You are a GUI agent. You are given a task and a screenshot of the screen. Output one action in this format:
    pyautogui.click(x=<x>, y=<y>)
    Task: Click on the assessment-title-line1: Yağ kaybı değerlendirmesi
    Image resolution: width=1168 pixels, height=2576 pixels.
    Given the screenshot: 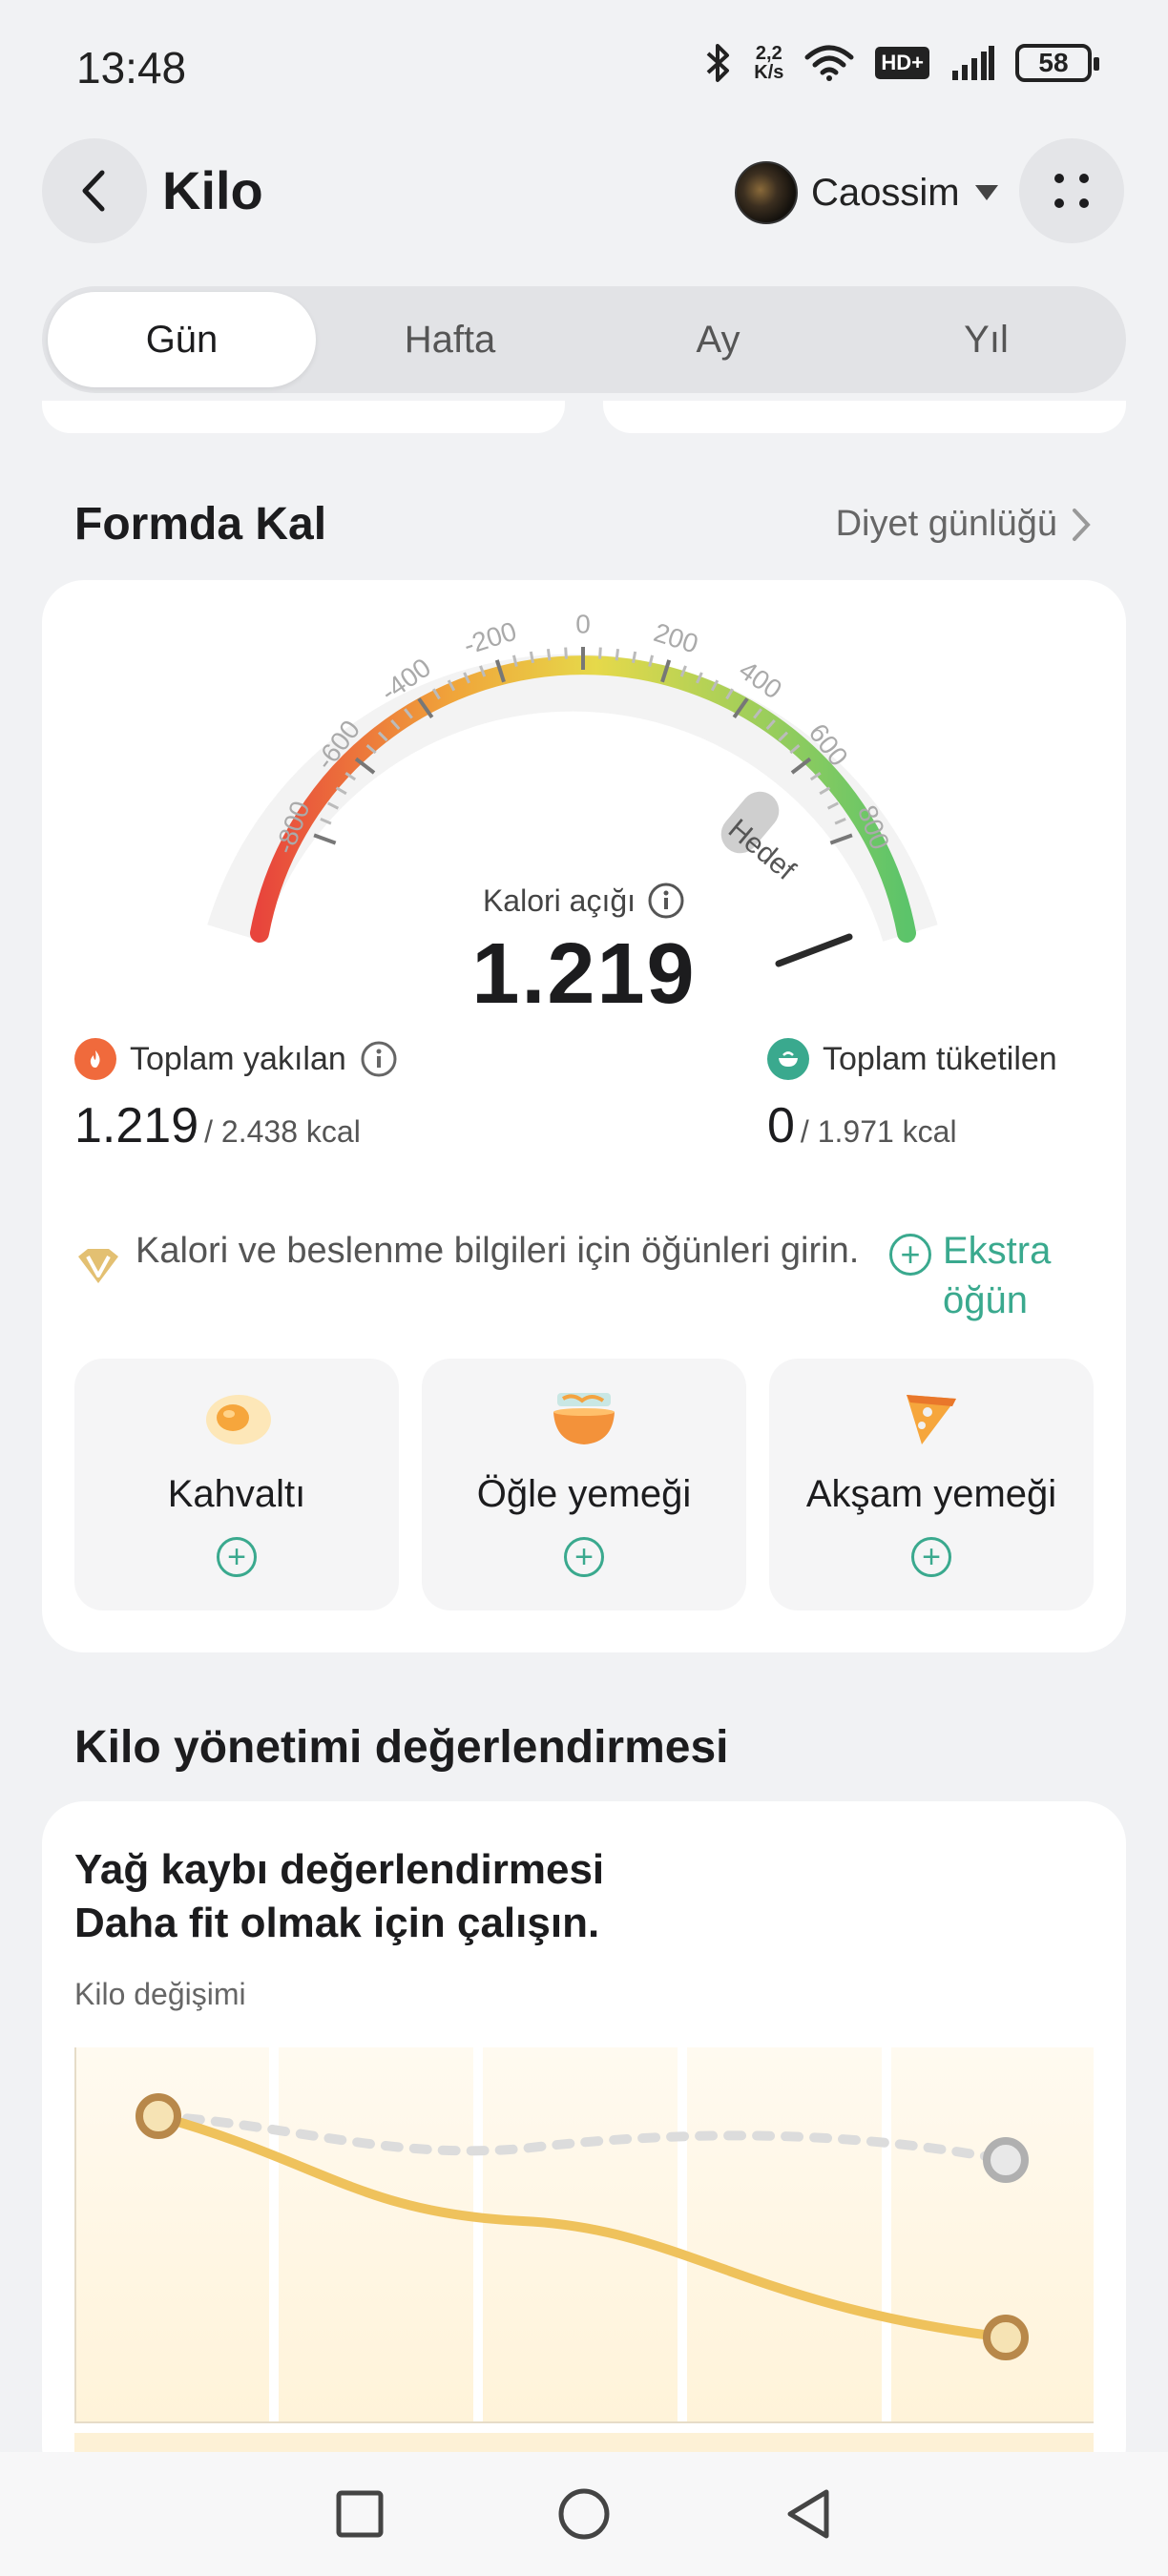 What is the action you would take?
    pyautogui.click(x=339, y=1869)
    